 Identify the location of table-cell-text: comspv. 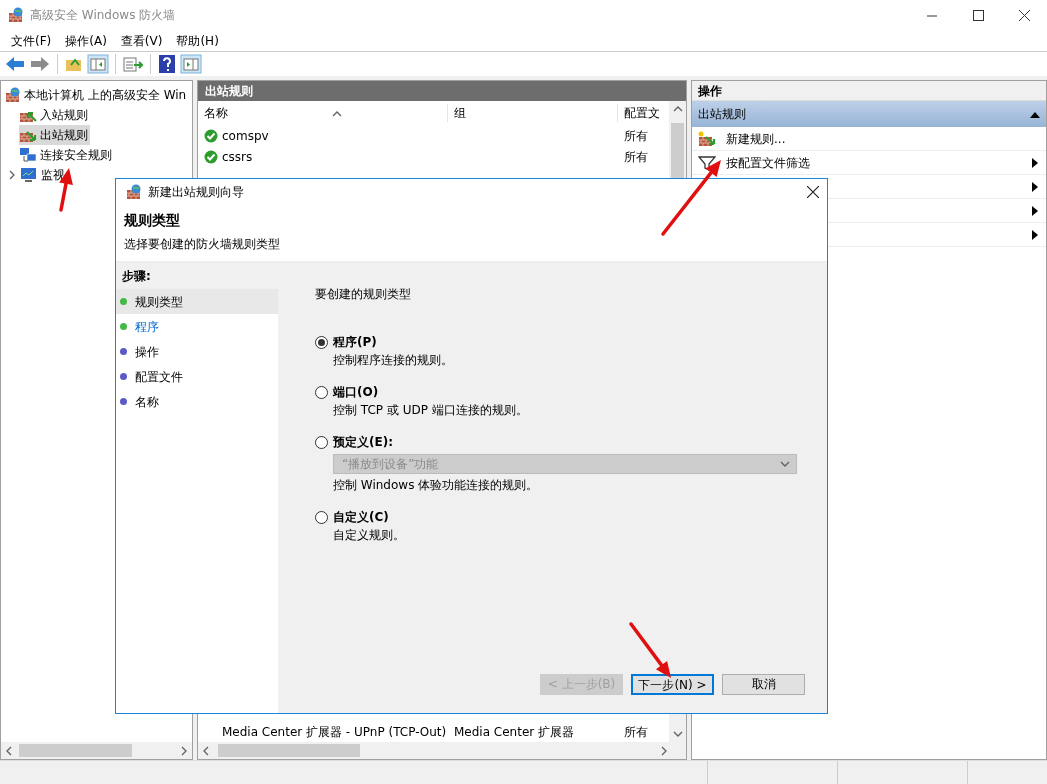
(245, 136).